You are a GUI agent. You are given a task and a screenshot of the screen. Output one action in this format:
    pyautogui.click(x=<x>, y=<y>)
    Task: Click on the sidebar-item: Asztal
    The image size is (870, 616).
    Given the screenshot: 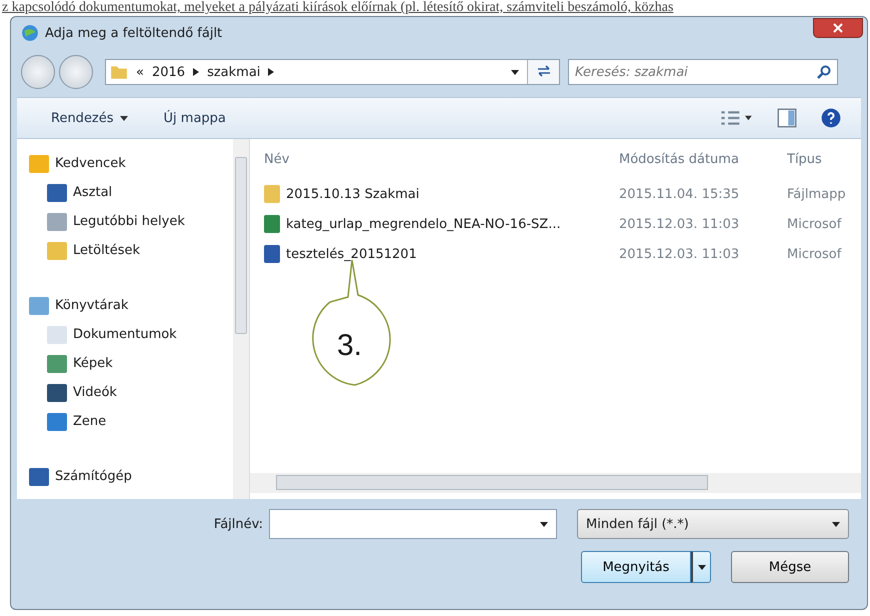 What is the action you would take?
    pyautogui.click(x=131, y=192)
    